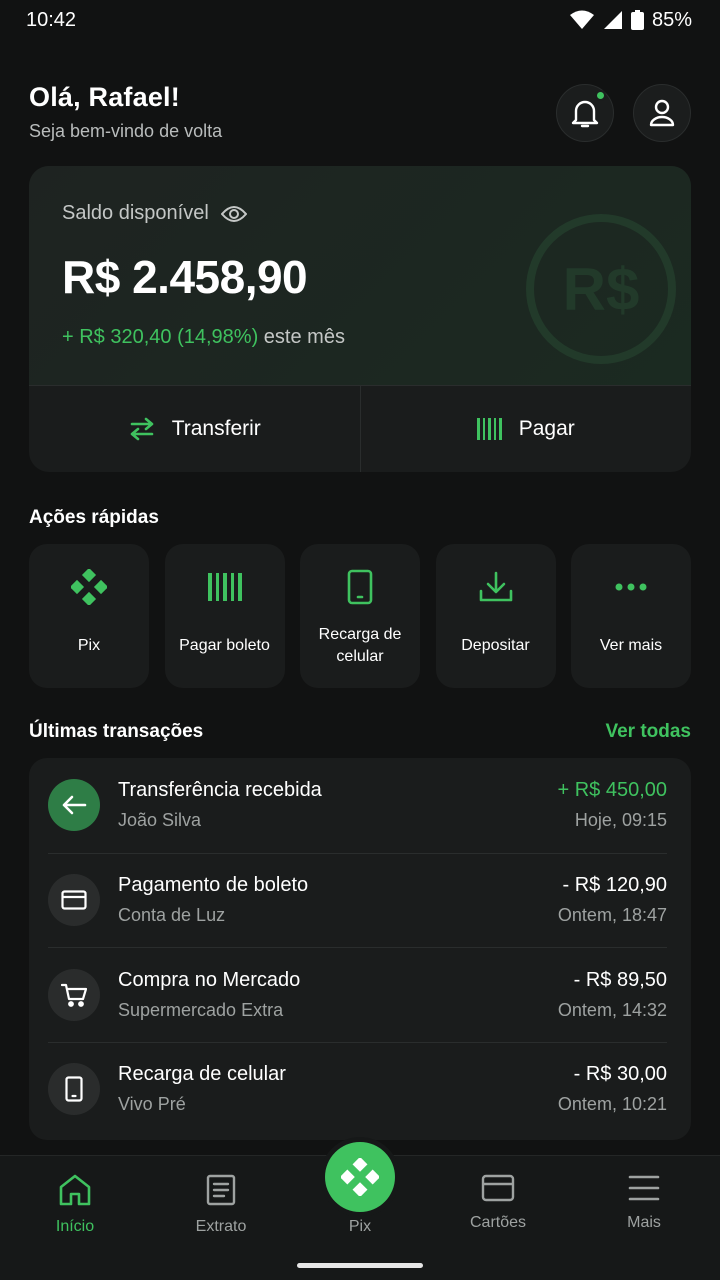 Image resolution: width=720 pixels, height=1280 pixels. Describe the element at coordinates (495, 616) in the screenshot. I see `quick-action-deposit: Depositar` at that location.